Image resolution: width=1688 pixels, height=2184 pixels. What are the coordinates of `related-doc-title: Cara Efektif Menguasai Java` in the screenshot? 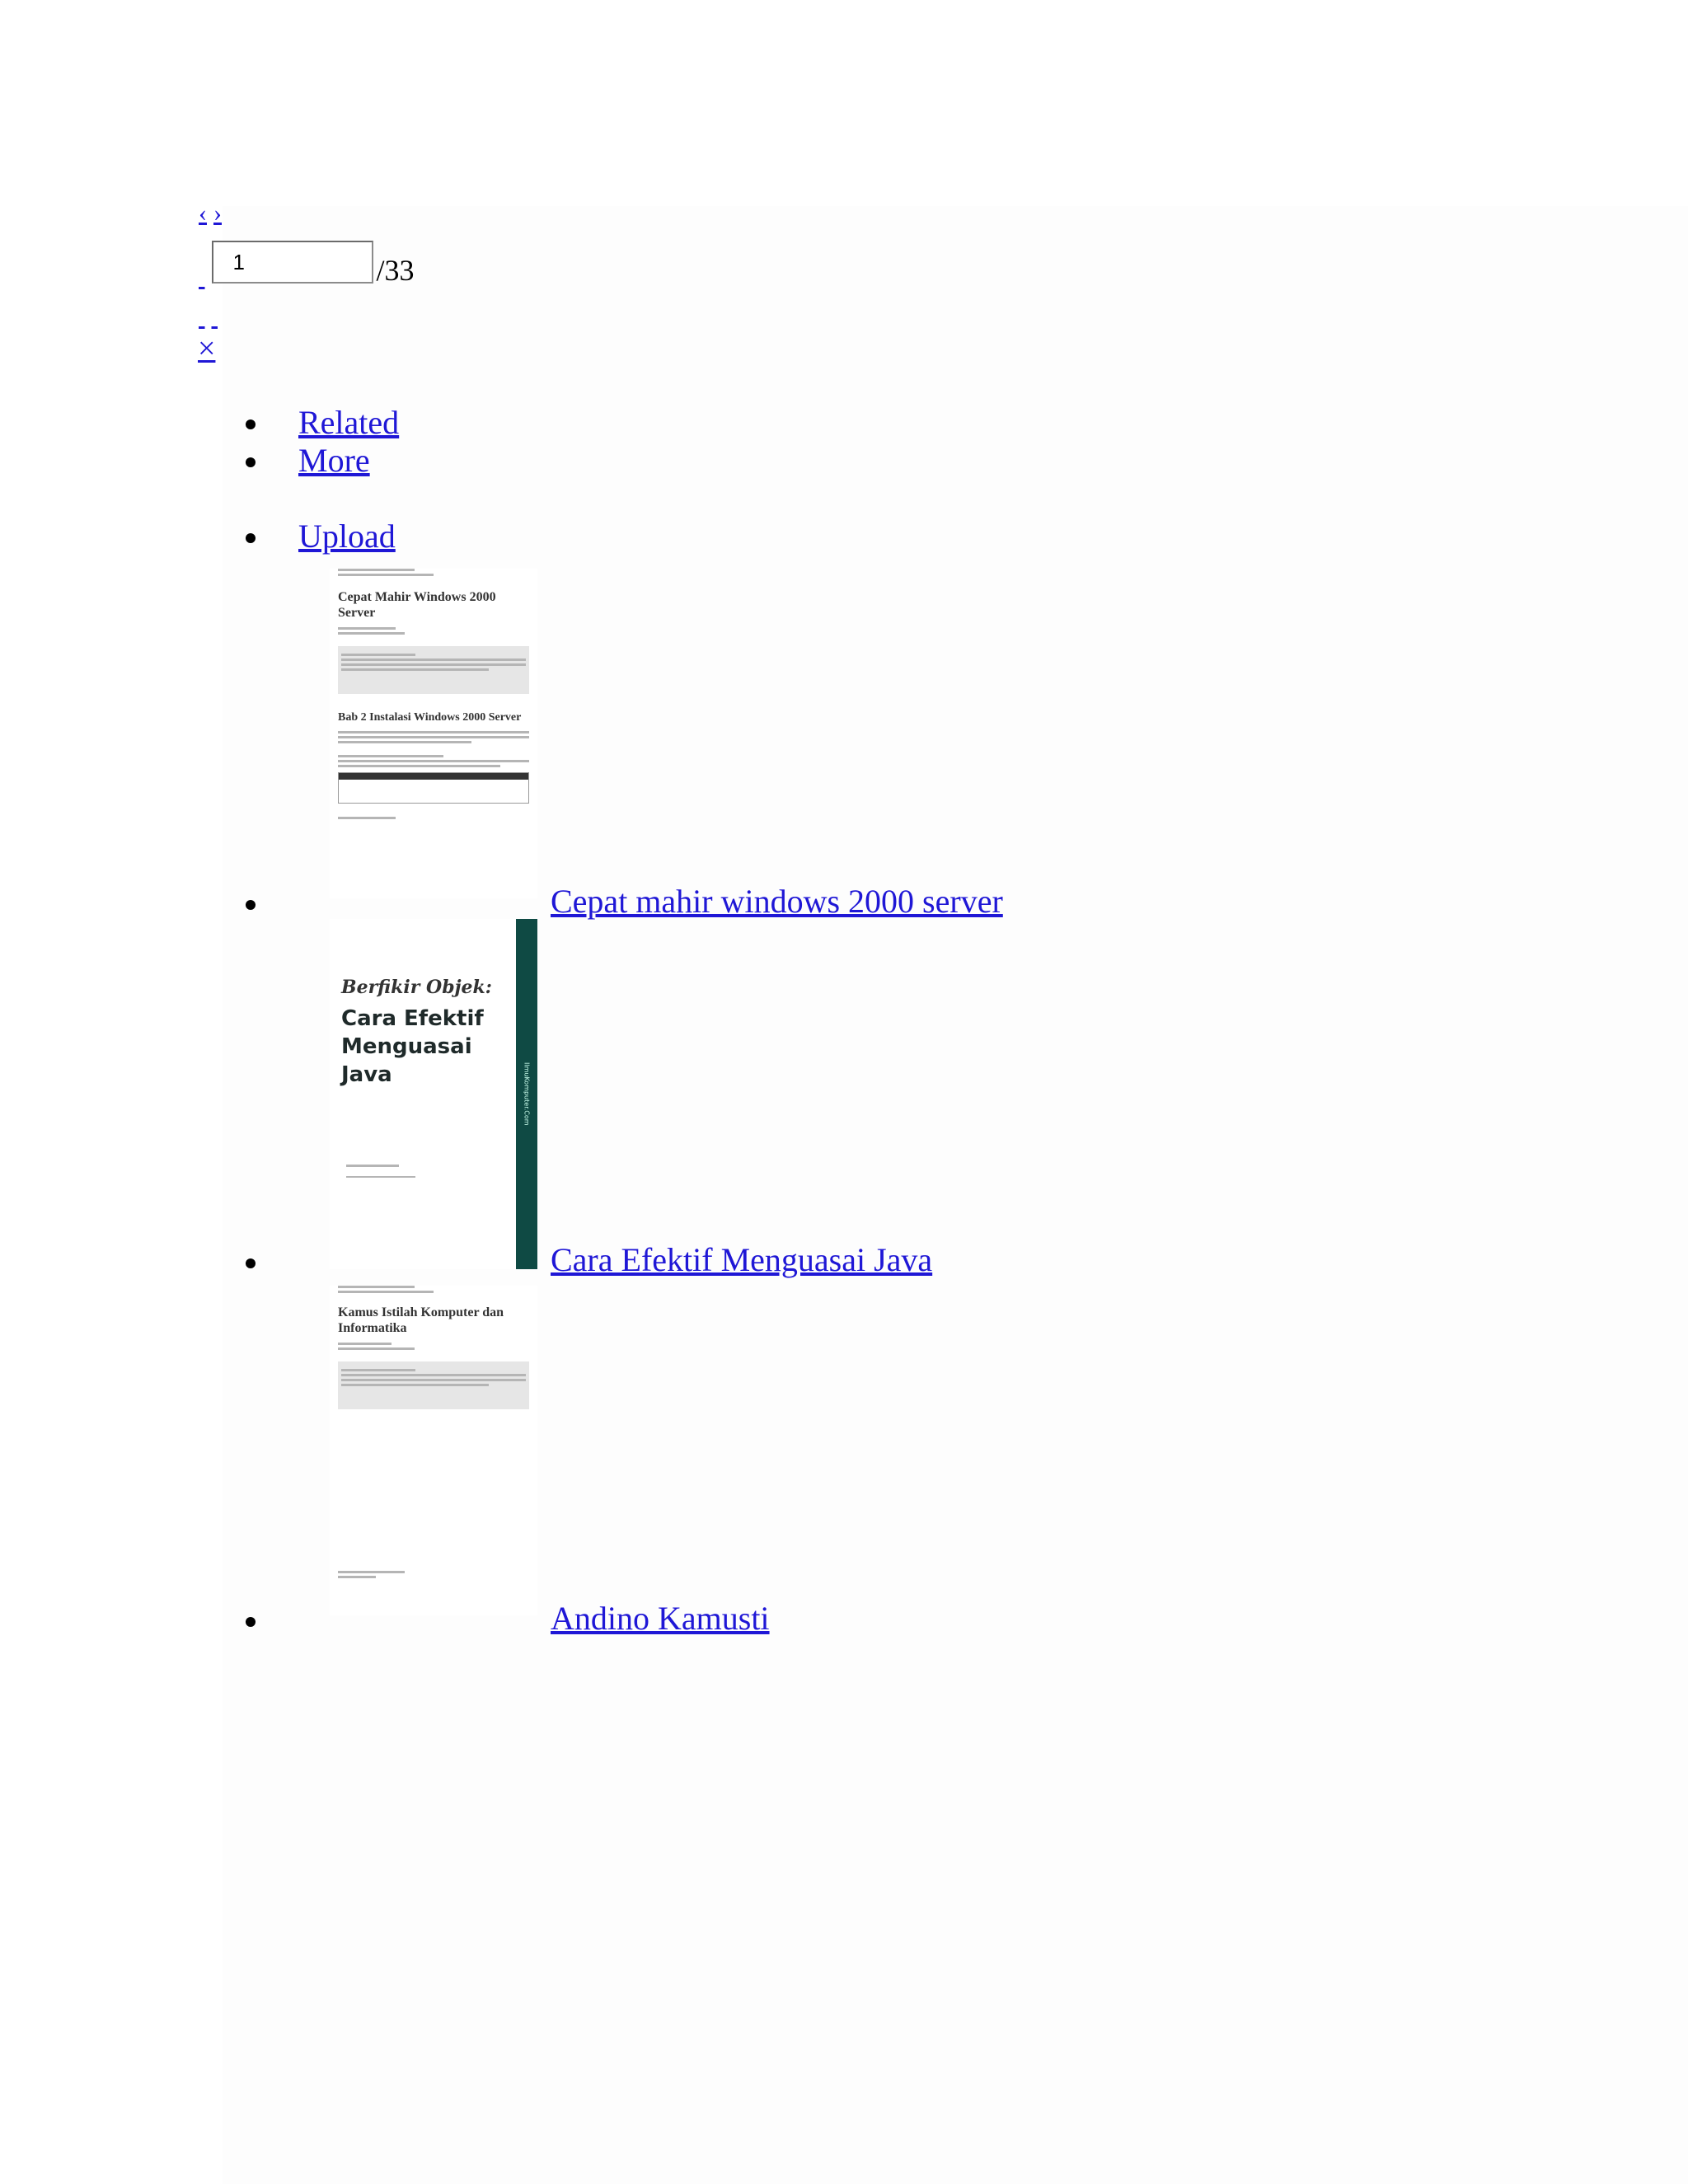 It's located at (742, 1259).